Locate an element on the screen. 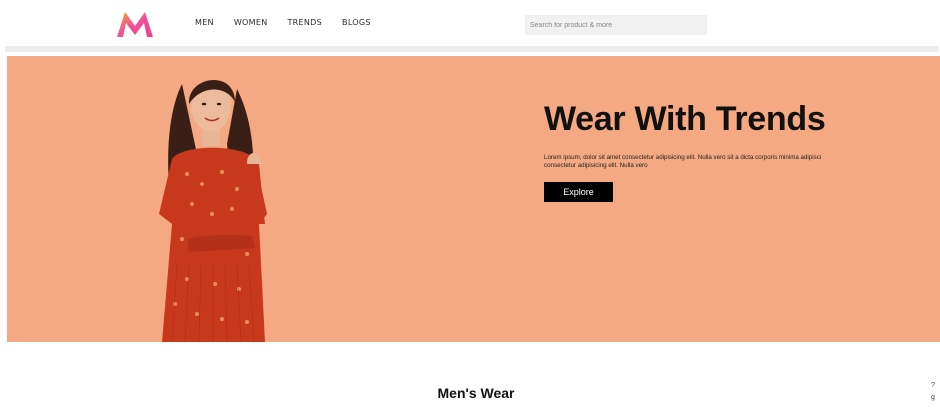  myntra-logo is located at coordinates (135, 24).